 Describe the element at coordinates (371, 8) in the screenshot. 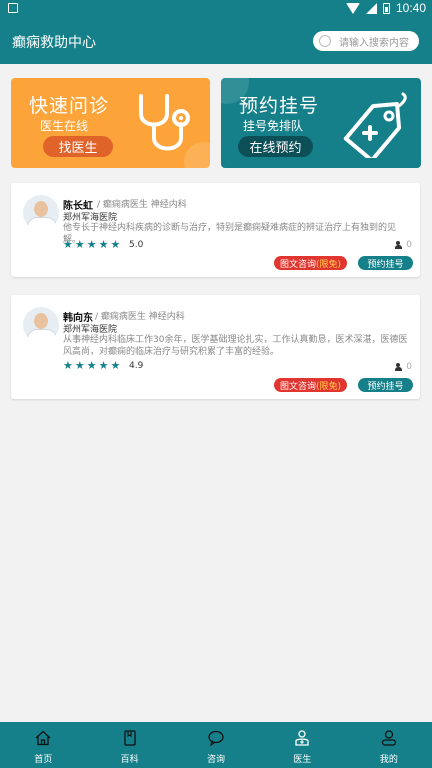

I see `signal-icon` at that location.